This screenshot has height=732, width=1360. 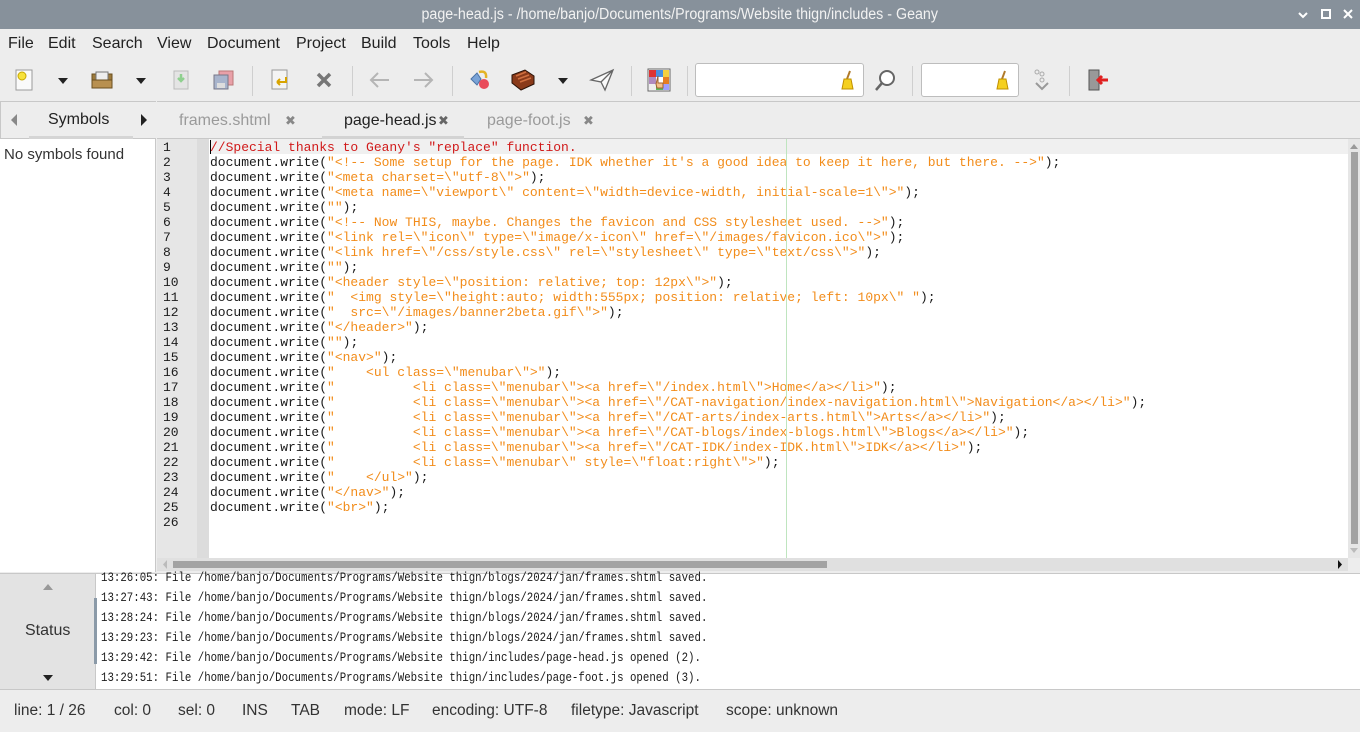 I want to click on compile-button, so click(x=480, y=80).